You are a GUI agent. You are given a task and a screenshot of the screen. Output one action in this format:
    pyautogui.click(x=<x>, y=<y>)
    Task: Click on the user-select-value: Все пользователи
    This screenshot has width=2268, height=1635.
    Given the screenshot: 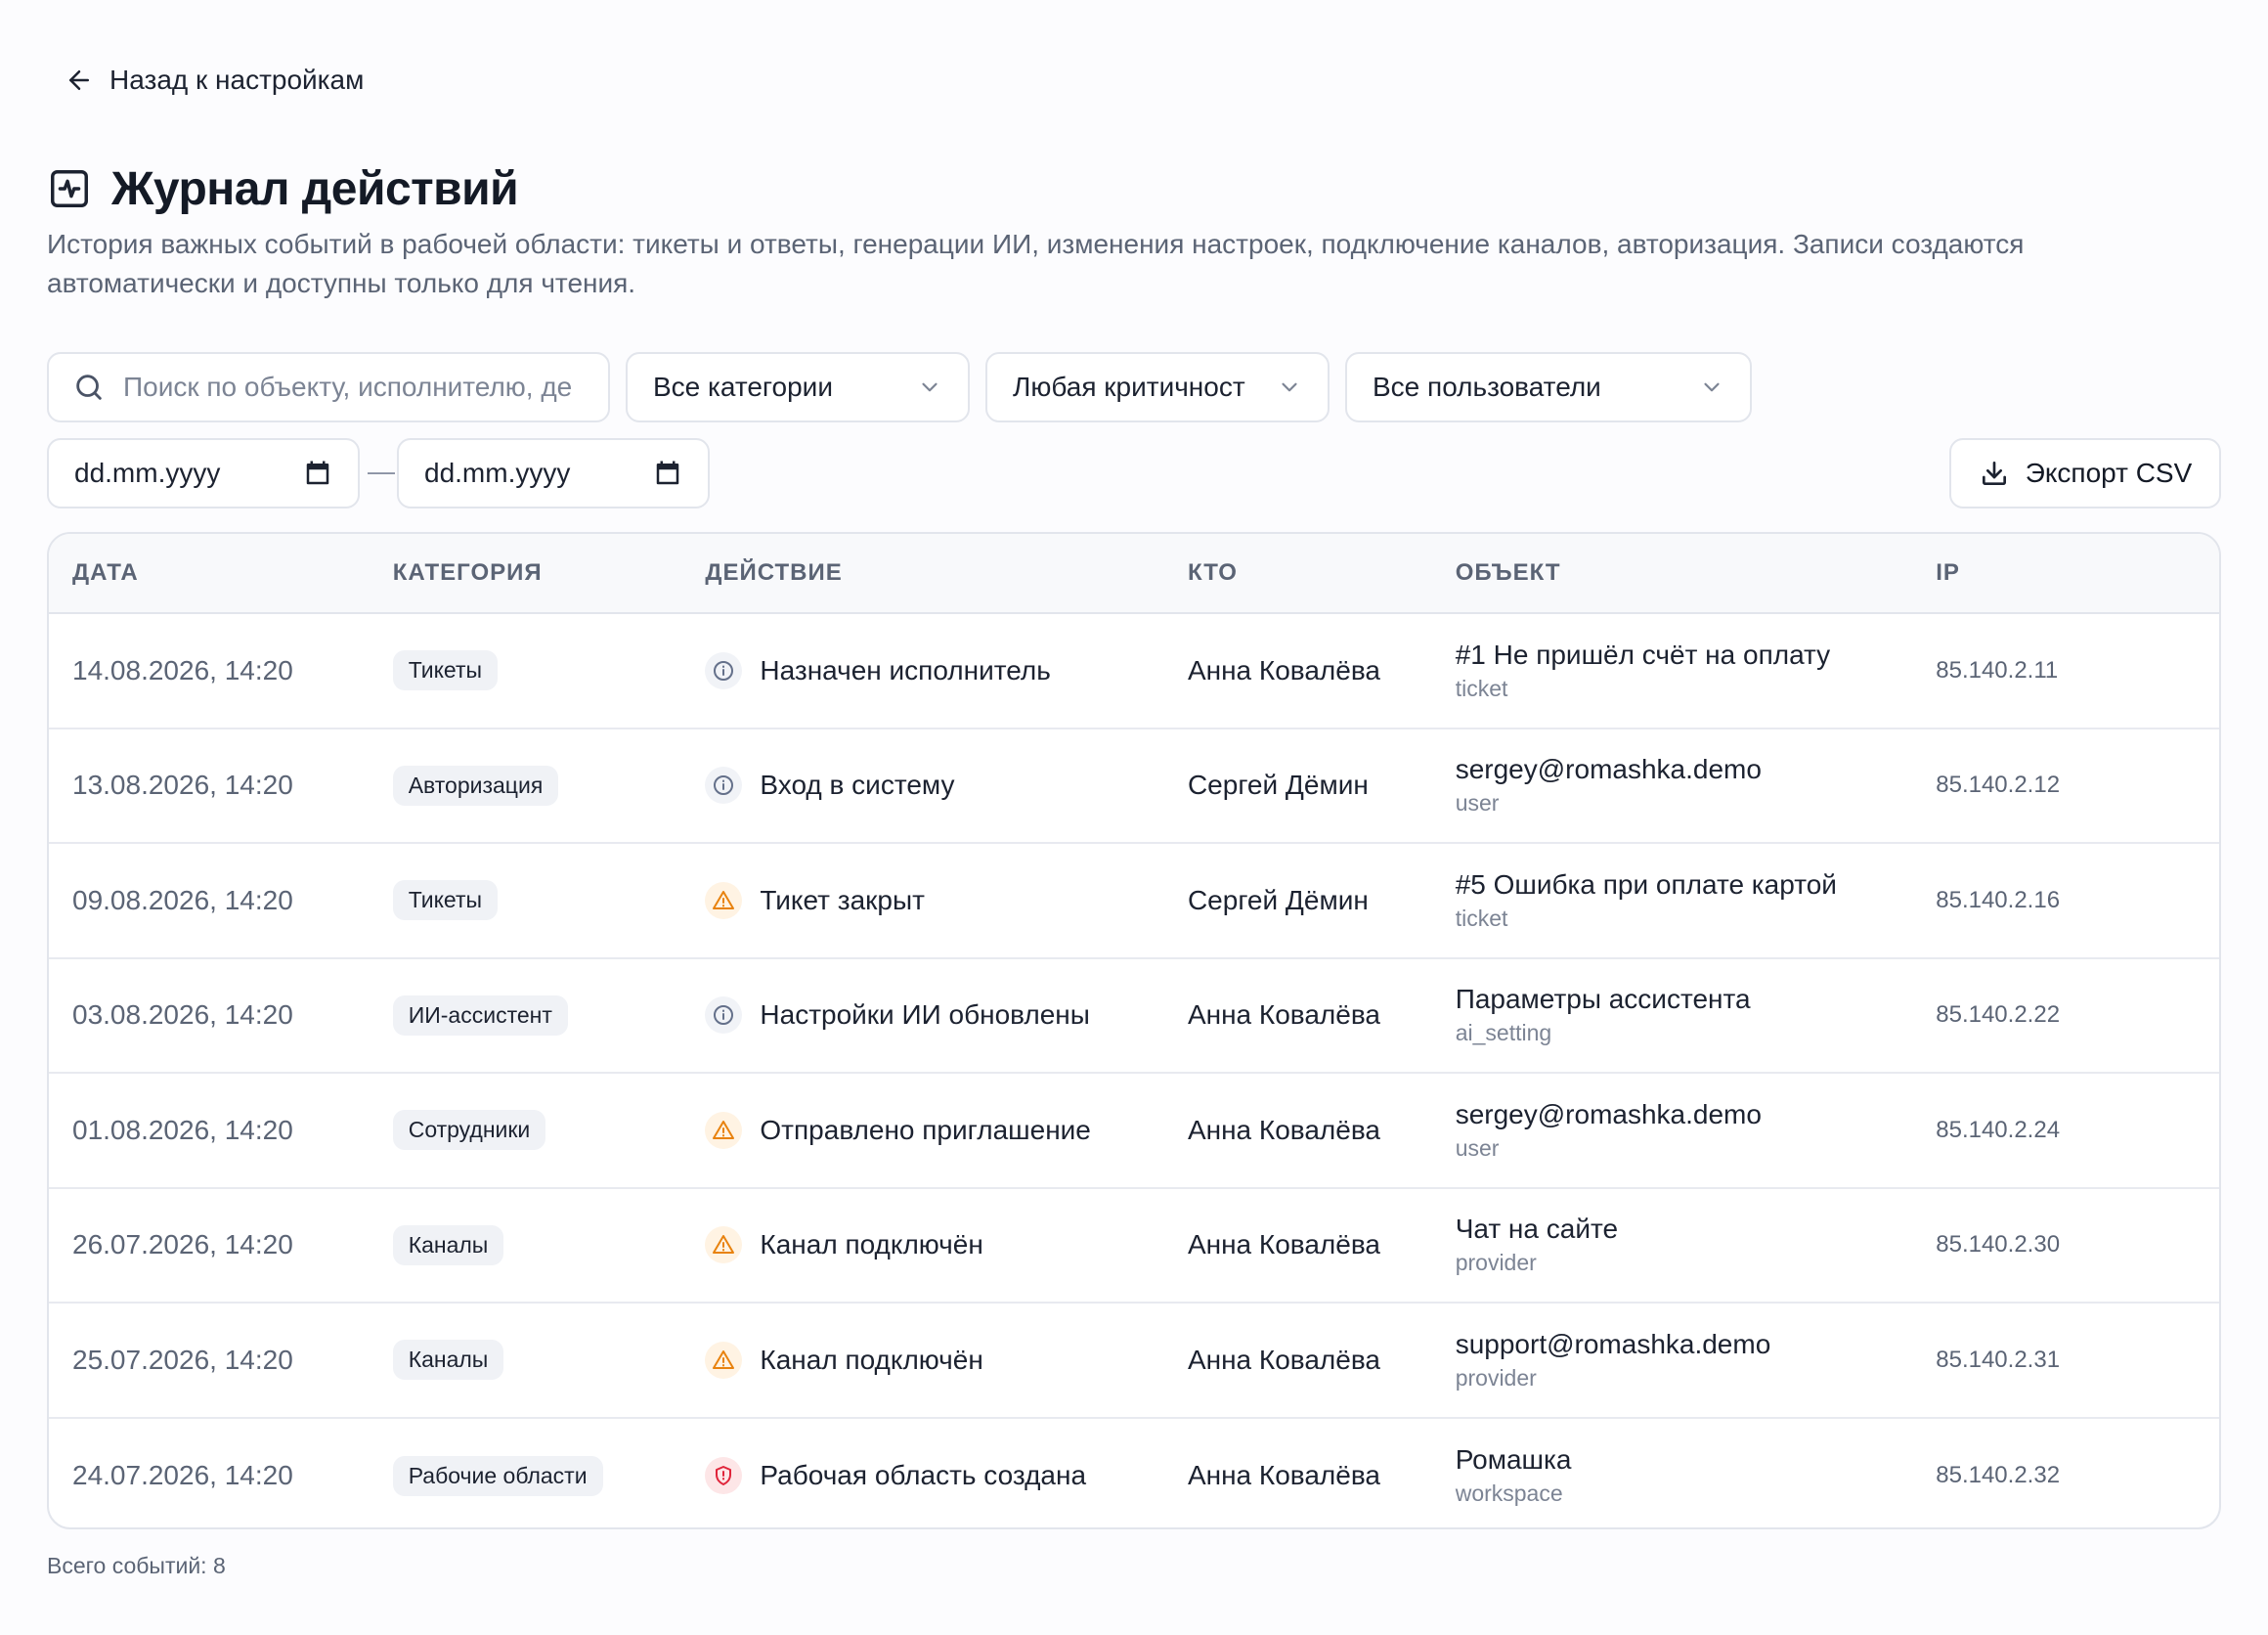 What is the action you would take?
    pyautogui.click(x=1487, y=387)
    